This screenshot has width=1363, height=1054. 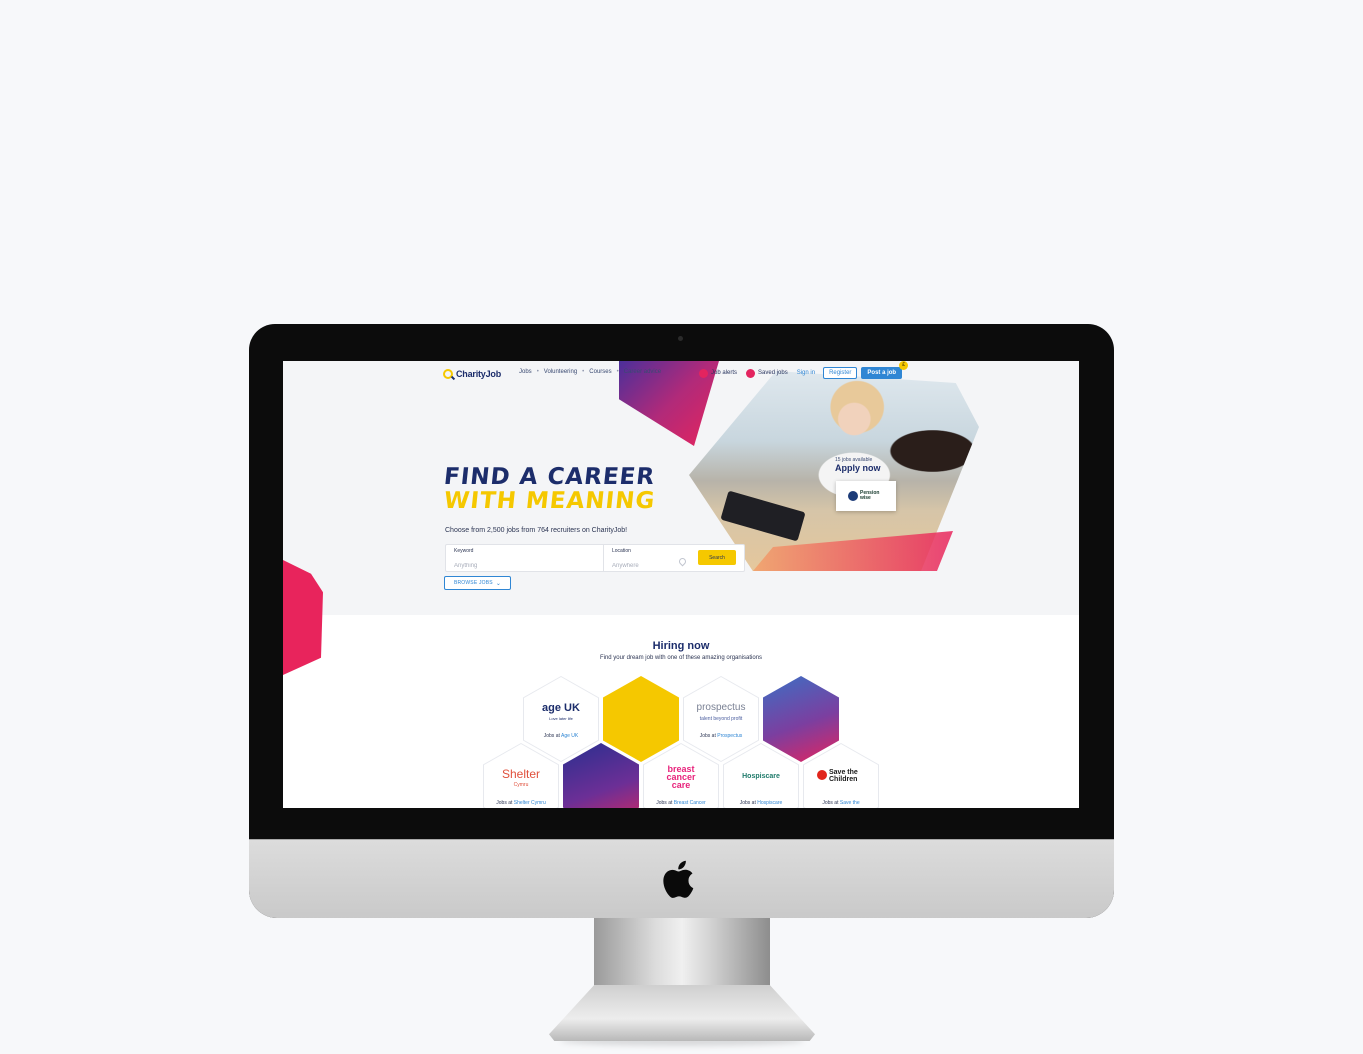 I want to click on org-tile-age-uk: age UK Love later life Jobs at Age UK, so click(x=561, y=719).